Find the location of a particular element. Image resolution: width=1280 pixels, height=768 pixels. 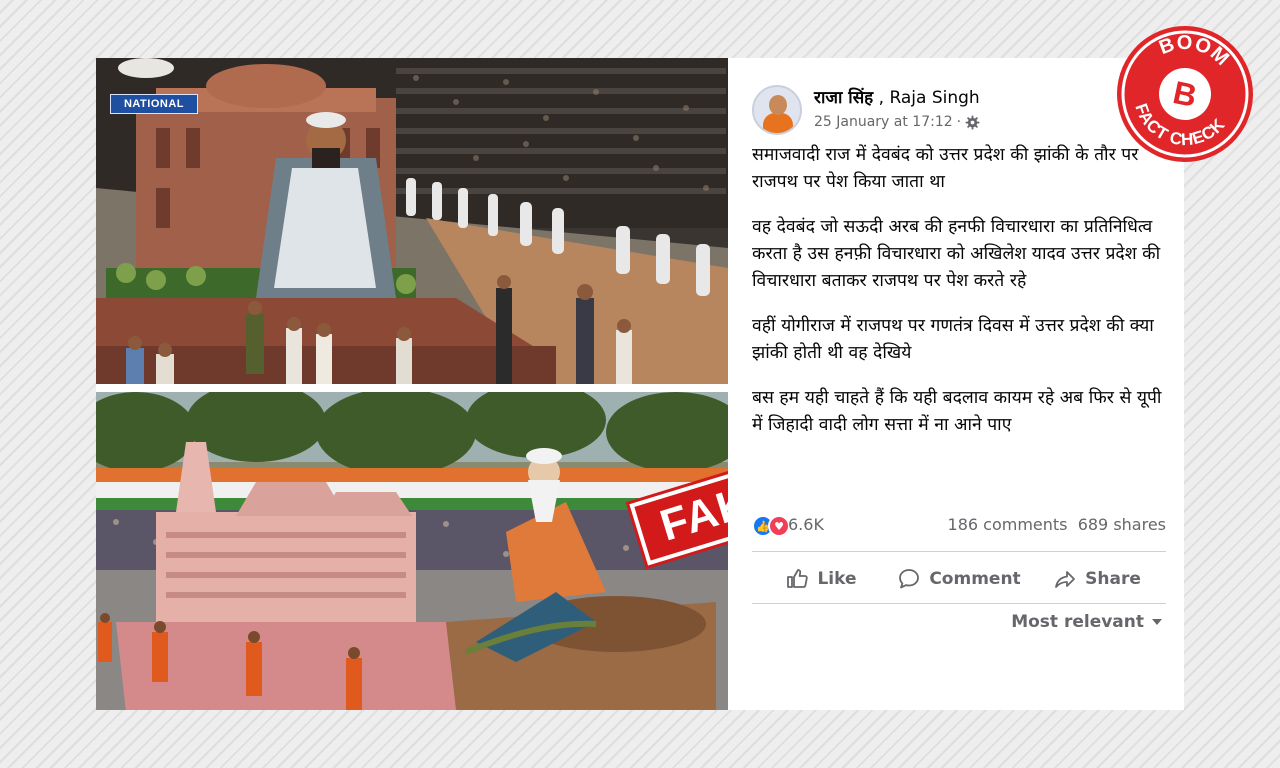

divider-top is located at coordinates (959, 551).